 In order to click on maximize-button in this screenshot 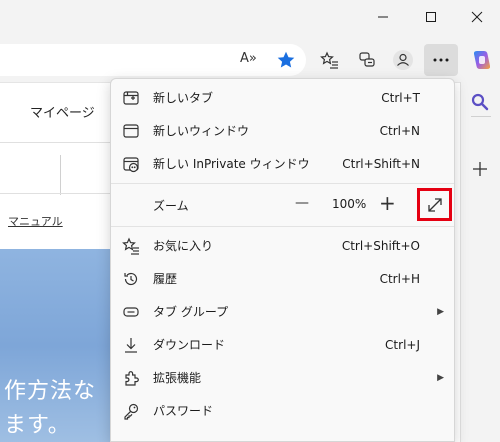, I will do `click(431, 17)`.